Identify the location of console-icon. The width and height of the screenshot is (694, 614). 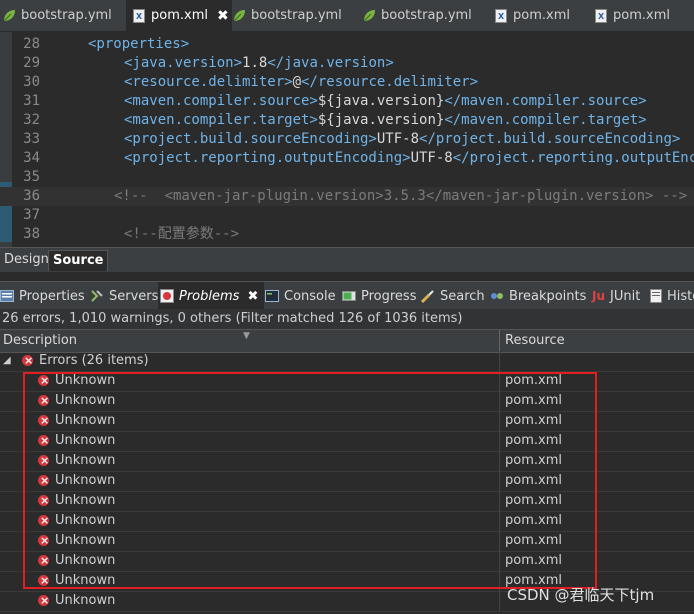
(272, 296).